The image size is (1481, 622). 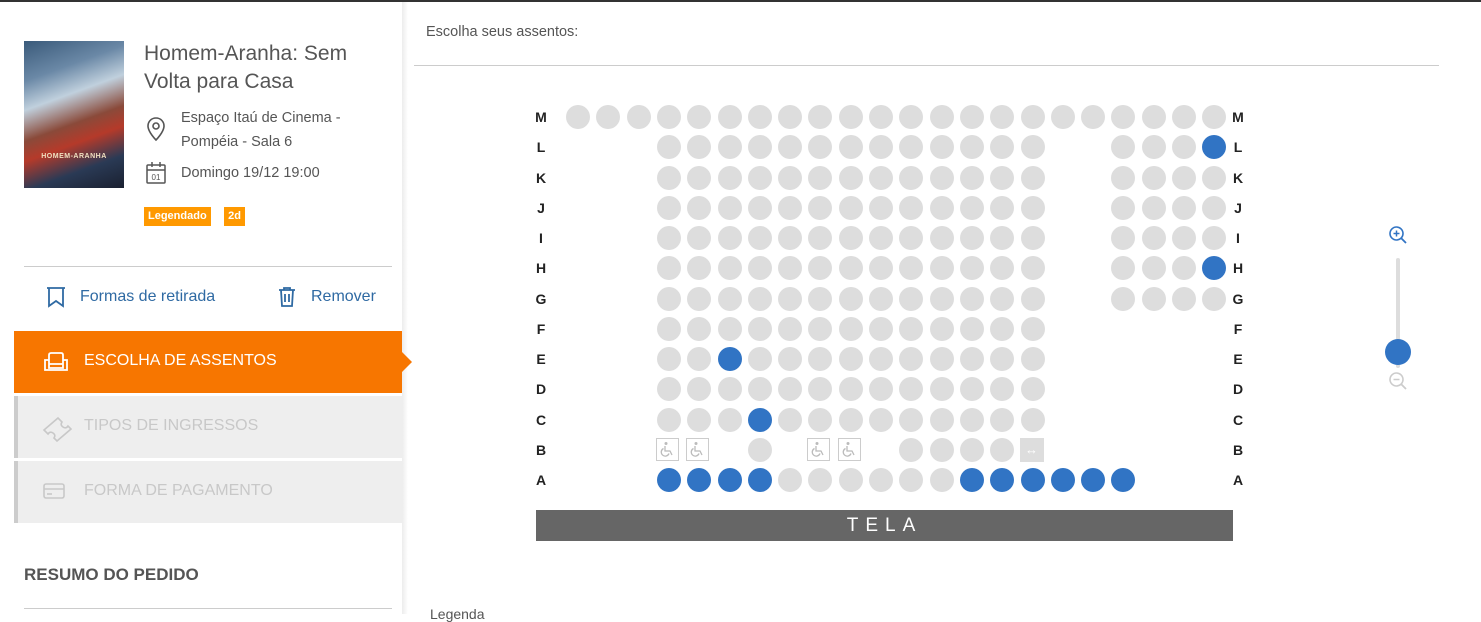 I want to click on zoom-in-icon, so click(x=1398, y=235).